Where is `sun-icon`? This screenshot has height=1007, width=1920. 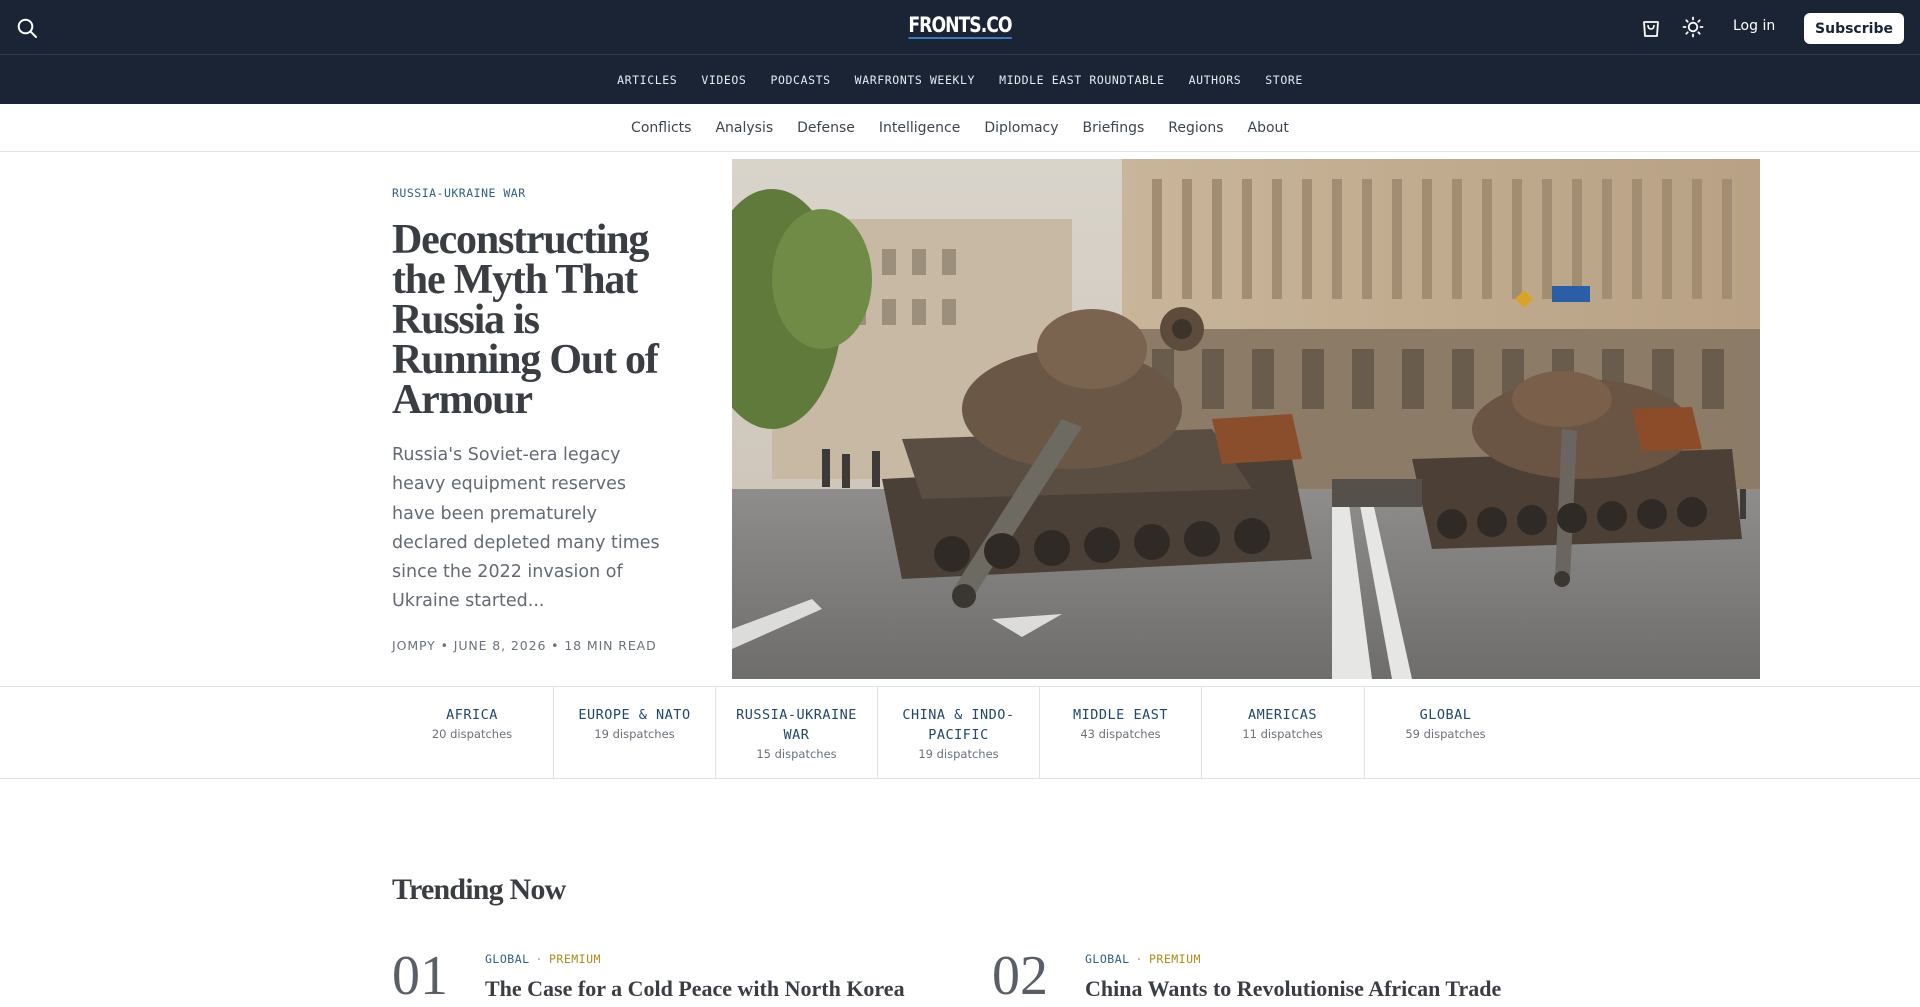 sun-icon is located at coordinates (1693, 27).